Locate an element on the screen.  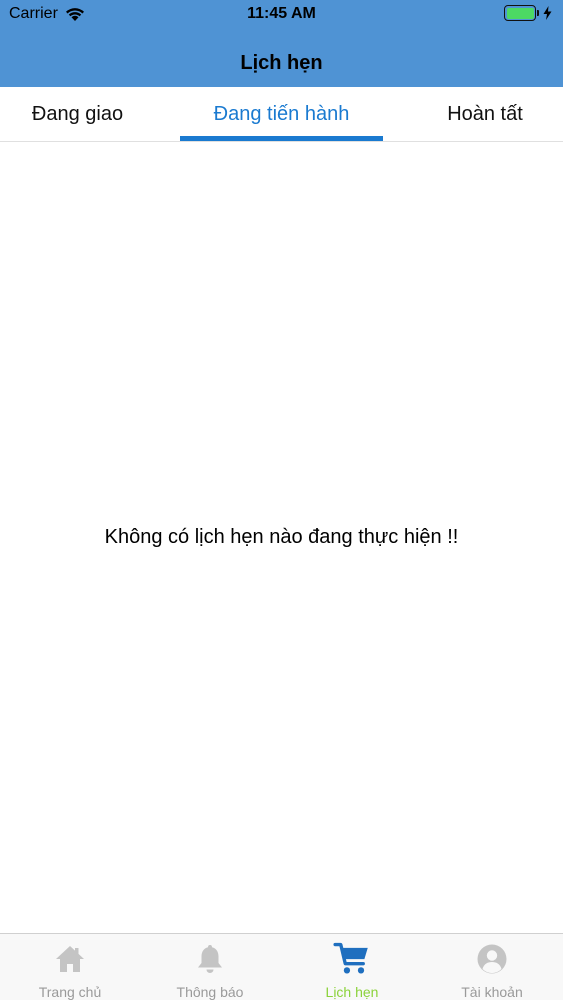
tab-dang-tien-hanh: Đang tiến hành is located at coordinates (281, 114).